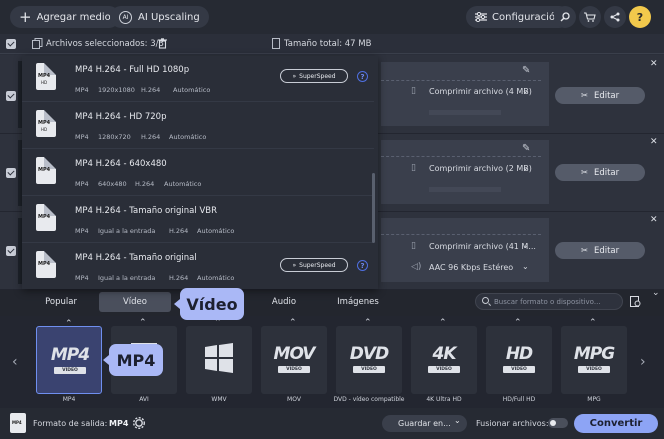  I want to click on tab-video: Vídeo, so click(135, 302).